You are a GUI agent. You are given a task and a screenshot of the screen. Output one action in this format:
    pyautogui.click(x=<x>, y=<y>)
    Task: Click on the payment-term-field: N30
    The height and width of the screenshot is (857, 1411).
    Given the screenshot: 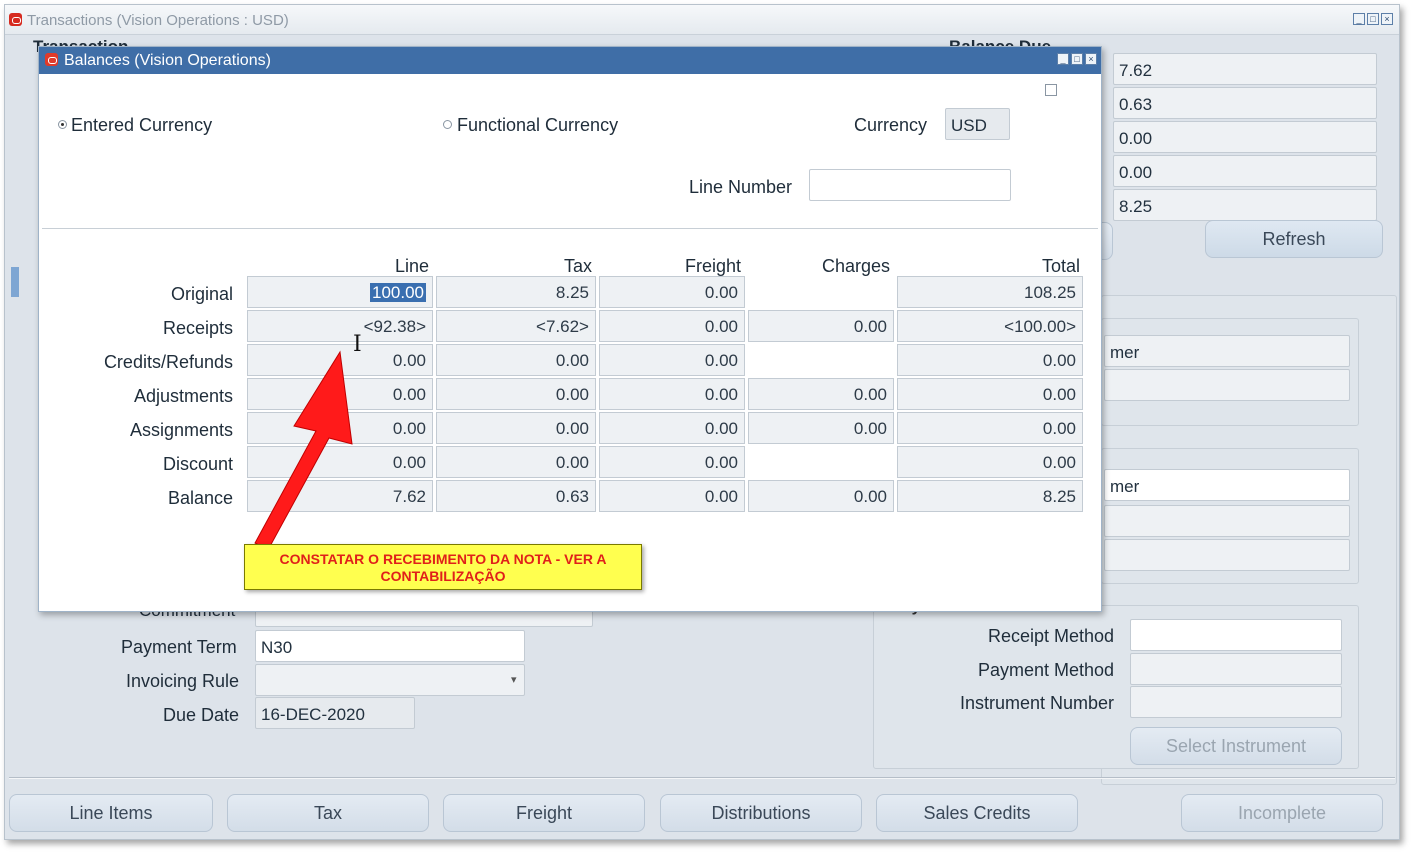 What is the action you would take?
    pyautogui.click(x=390, y=646)
    